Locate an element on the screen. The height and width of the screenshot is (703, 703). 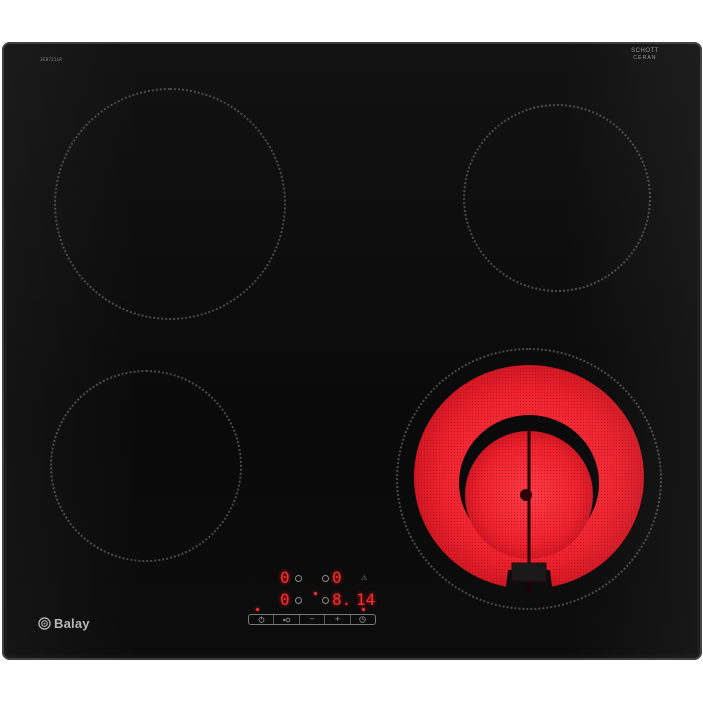
plus-icon: + is located at coordinates (337, 619).